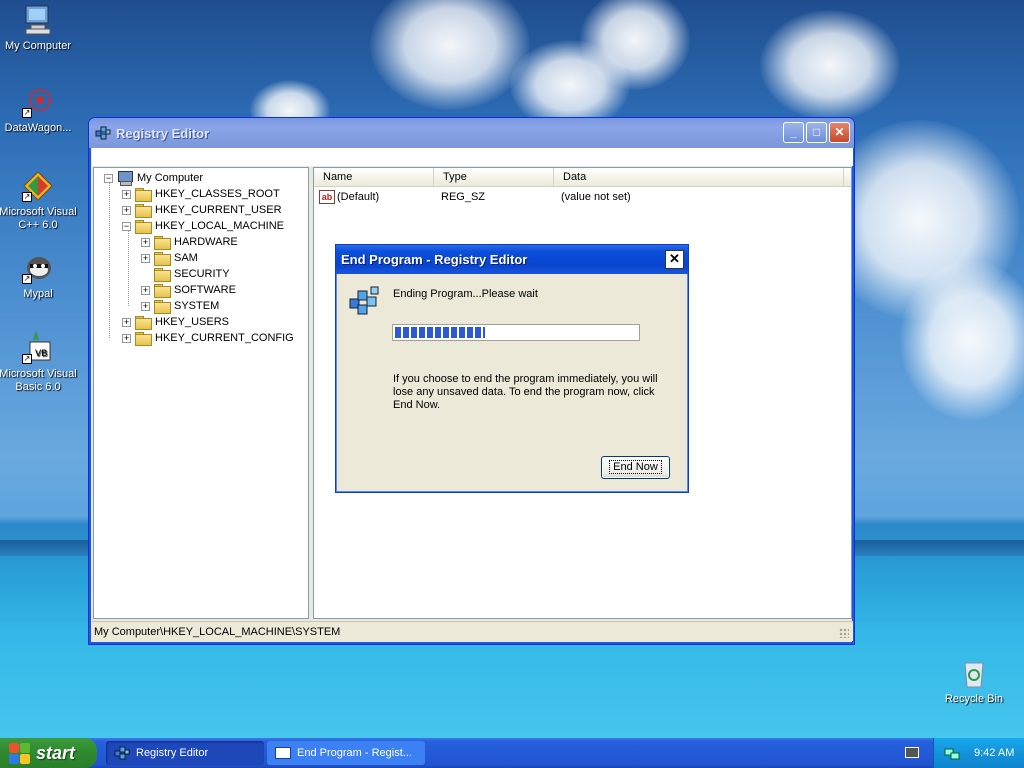 Image resolution: width=1024 pixels, height=768 pixels. Describe the element at coordinates (471, 133) in the screenshot. I see `registry-window-titlebar: Registry Editor _ □ ✕` at that location.